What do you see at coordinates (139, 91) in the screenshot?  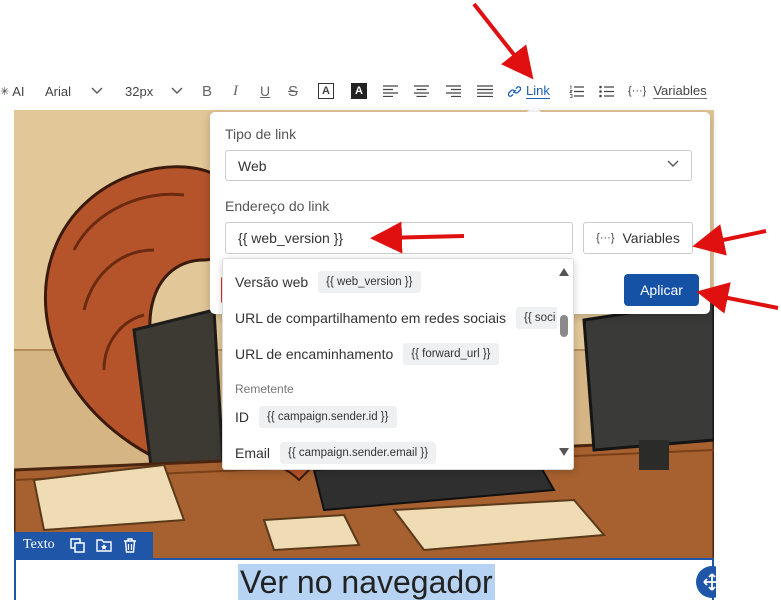 I see `font-size-value: 32px` at bounding box center [139, 91].